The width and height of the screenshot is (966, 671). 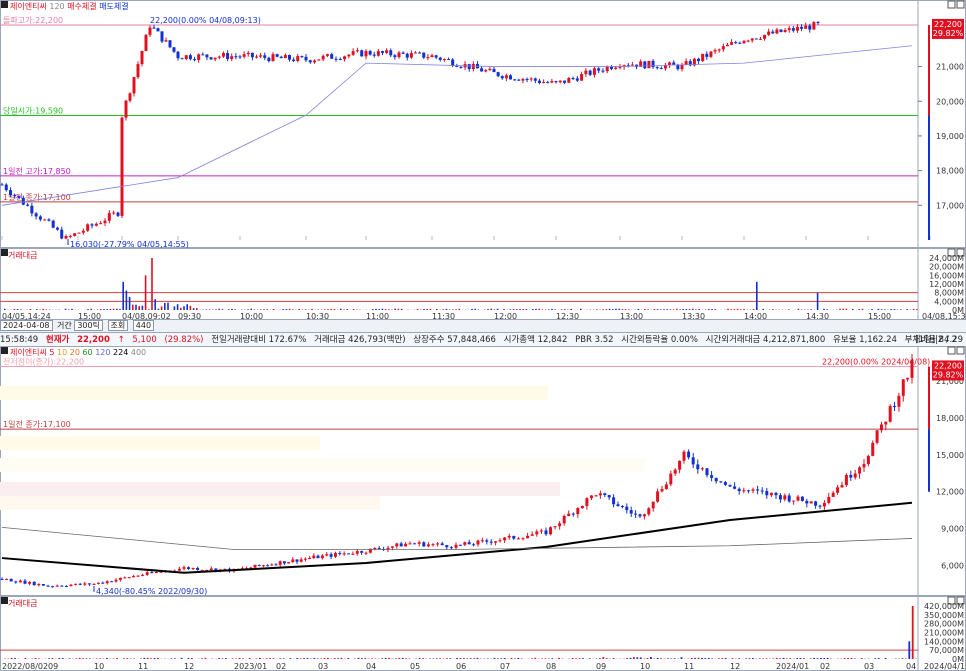 I want to click on query-button: 조회, so click(x=118, y=325).